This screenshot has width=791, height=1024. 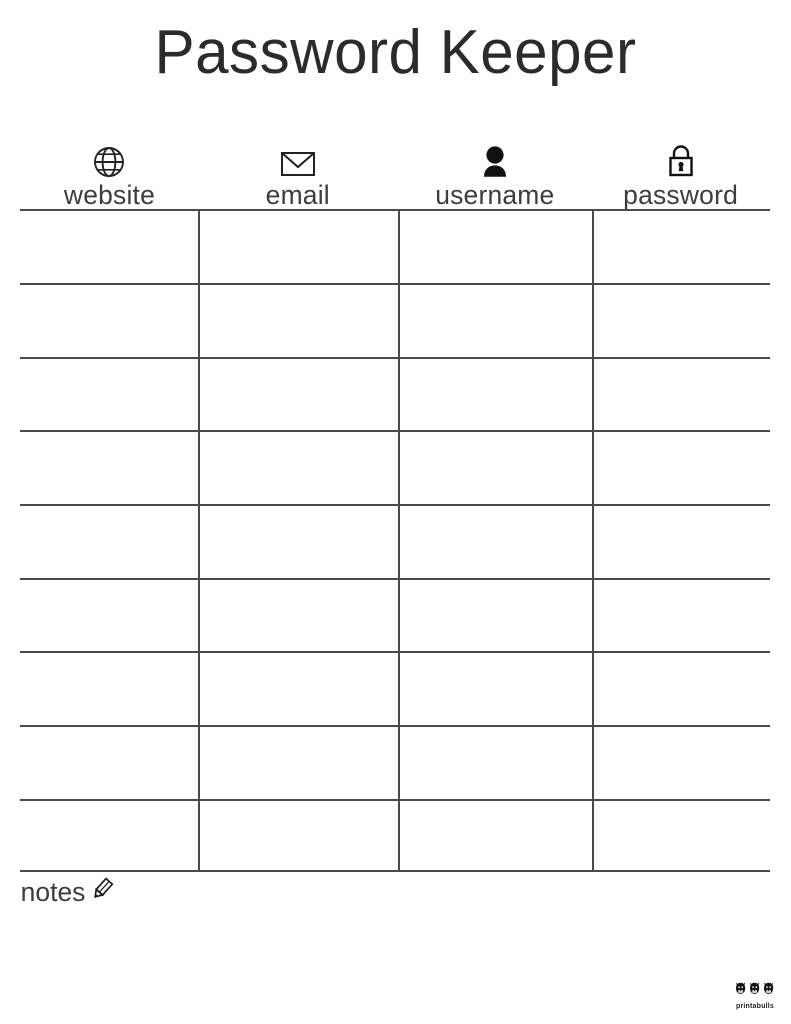 I want to click on column-header-website: website, so click(x=109, y=163).